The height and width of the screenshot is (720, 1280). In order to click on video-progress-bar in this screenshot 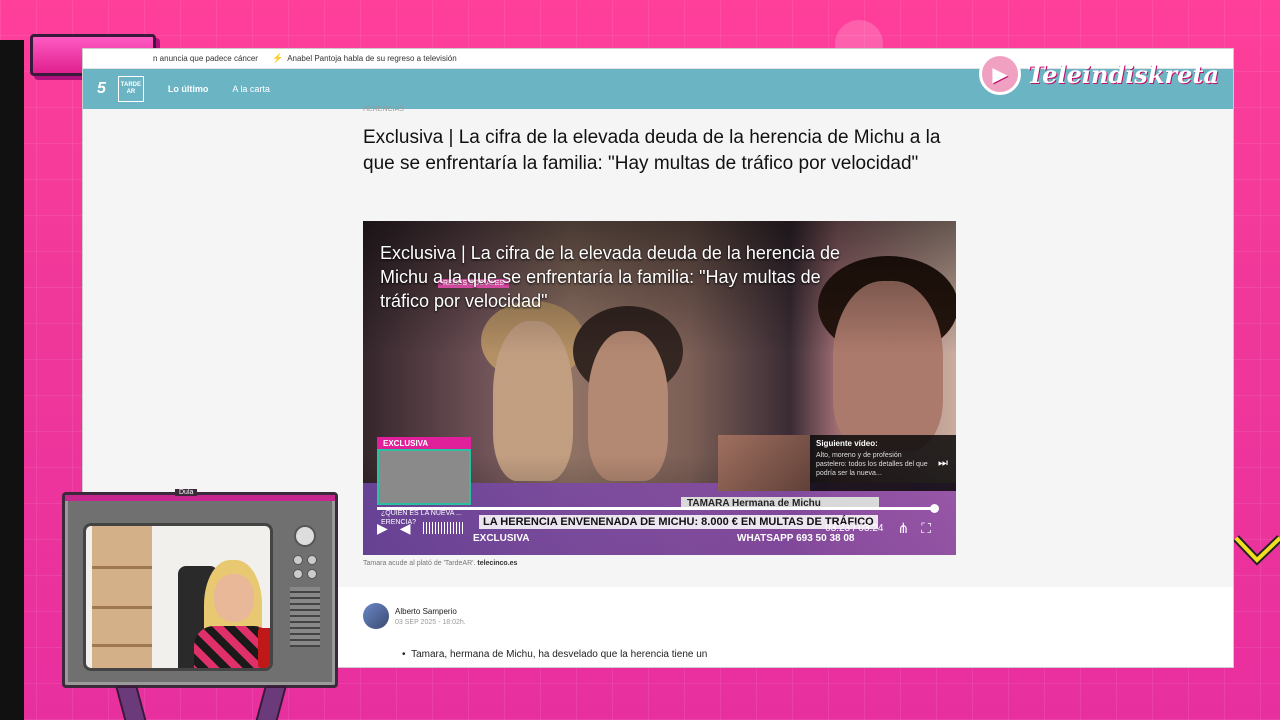, I will do `click(658, 508)`.